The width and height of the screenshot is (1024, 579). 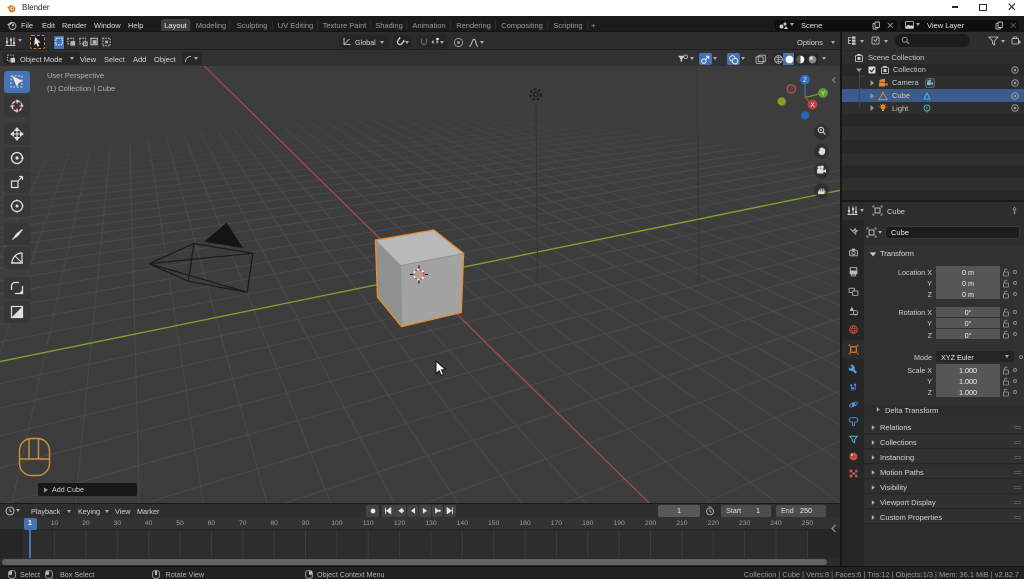 I want to click on svg-text: Y, so click(x=823, y=94).